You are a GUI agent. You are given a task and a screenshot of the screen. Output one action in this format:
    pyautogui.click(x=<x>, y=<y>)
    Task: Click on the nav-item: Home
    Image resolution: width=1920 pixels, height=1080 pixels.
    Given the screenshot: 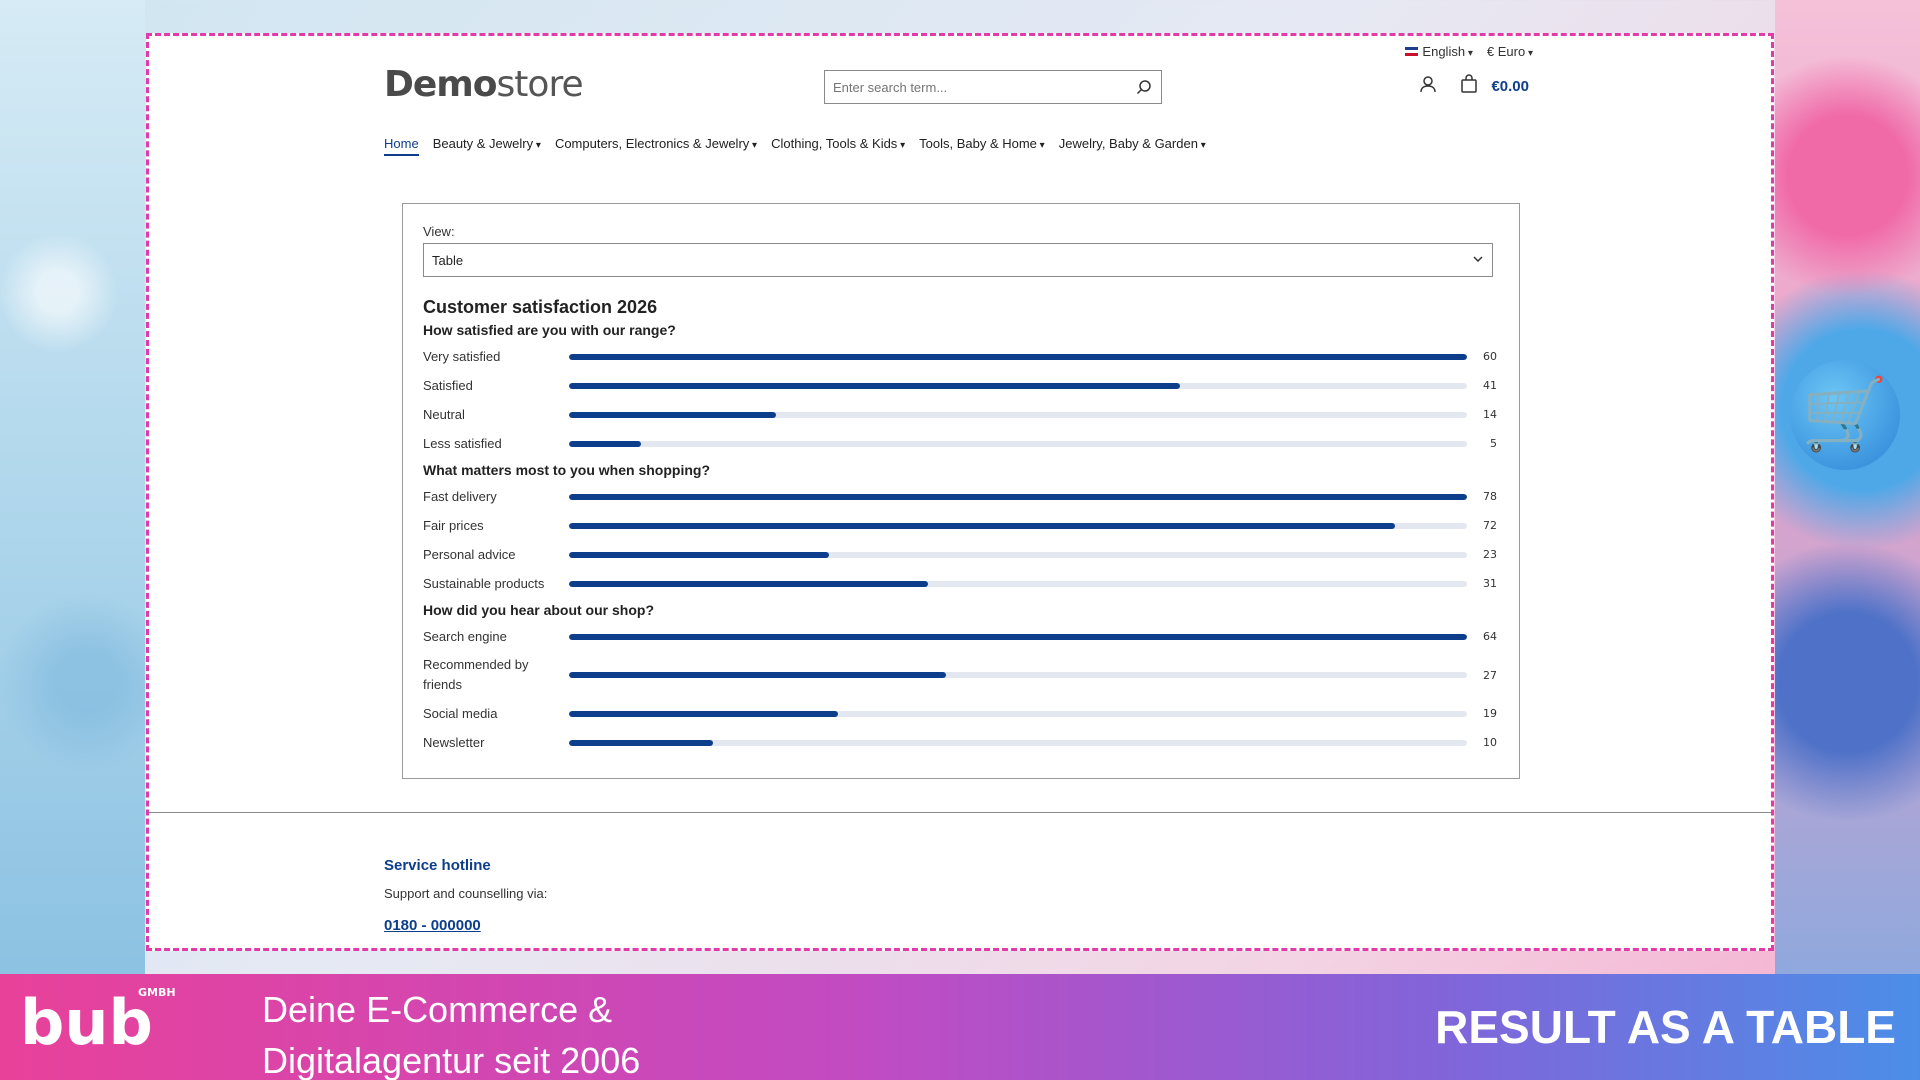 What is the action you would take?
    pyautogui.click(x=401, y=146)
    